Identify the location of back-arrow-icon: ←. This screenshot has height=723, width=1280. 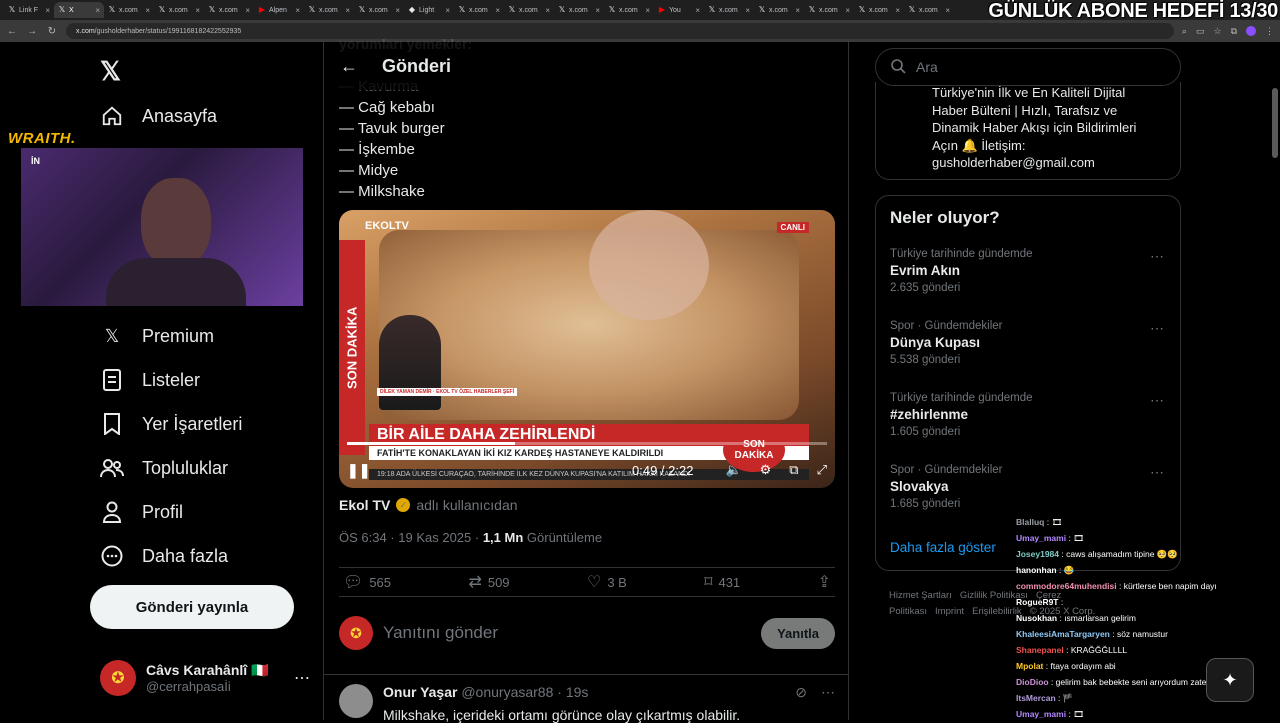
(349, 66).